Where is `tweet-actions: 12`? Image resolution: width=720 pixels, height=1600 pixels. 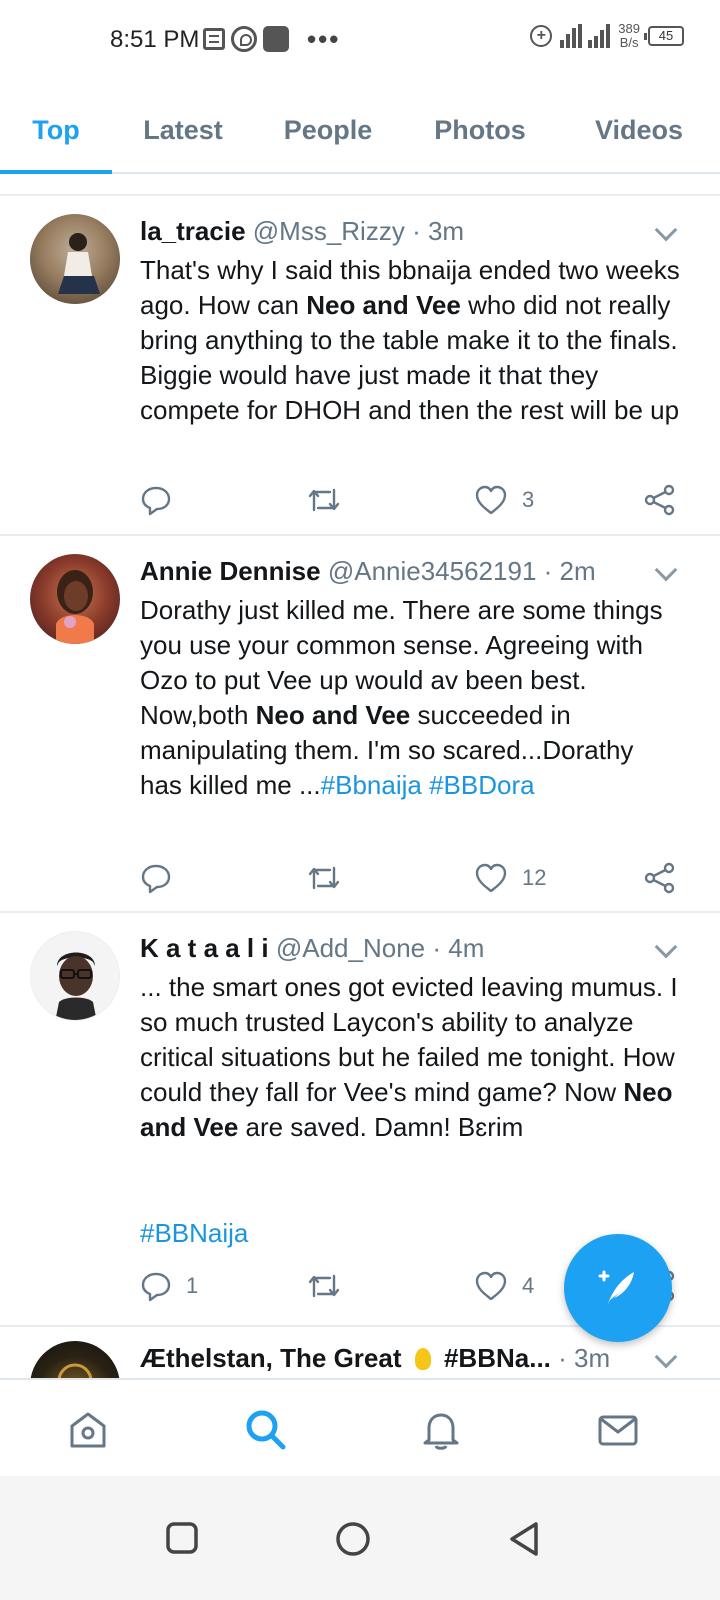 tweet-actions: 12 is located at coordinates (412, 878).